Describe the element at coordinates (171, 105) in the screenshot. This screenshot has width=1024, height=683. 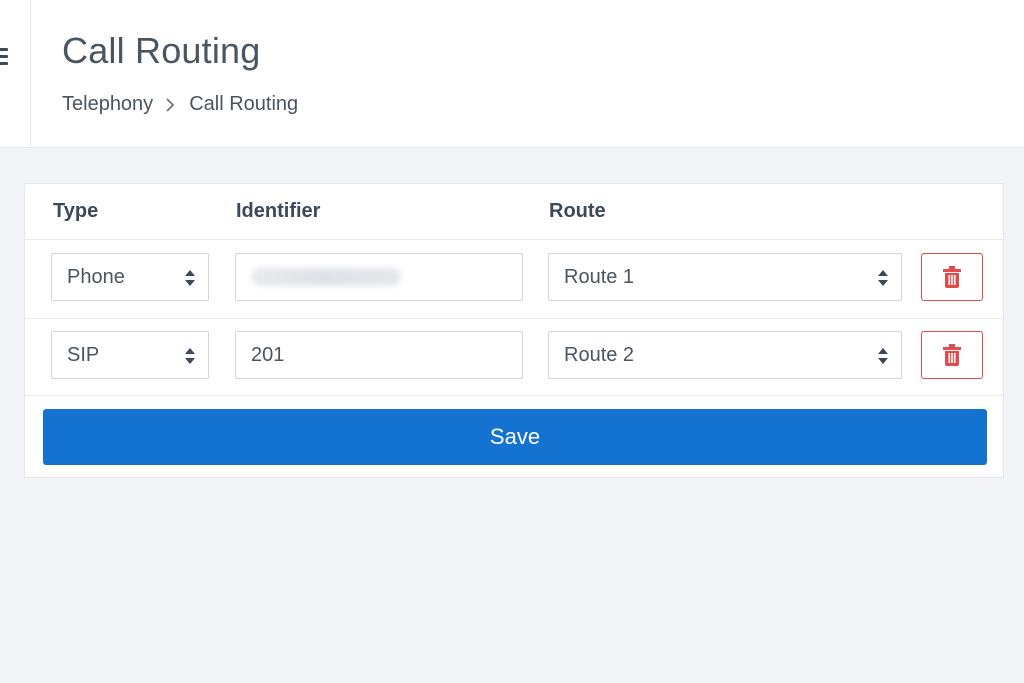
I see `chevron-right-icon` at that location.